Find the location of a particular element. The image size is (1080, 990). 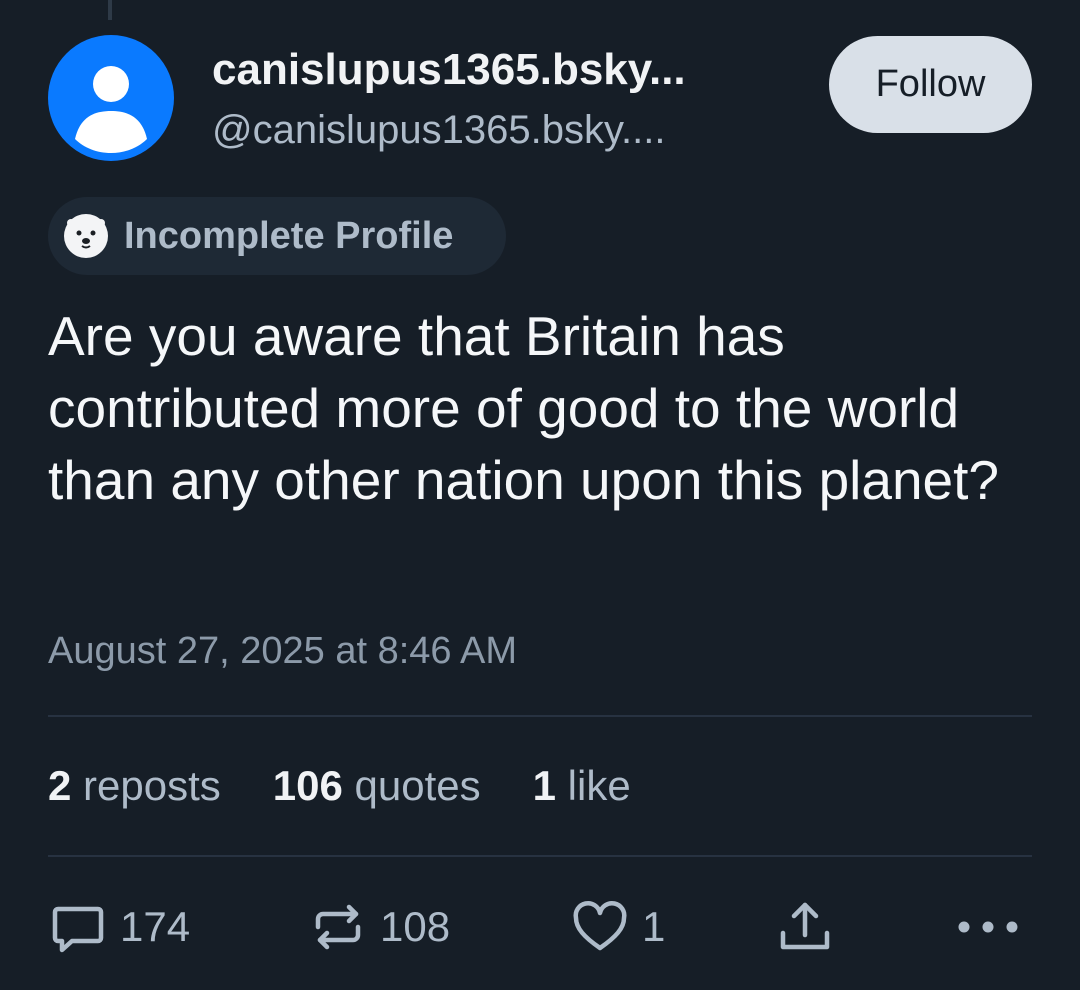

likes-stat: 1 like is located at coordinates (582, 786).